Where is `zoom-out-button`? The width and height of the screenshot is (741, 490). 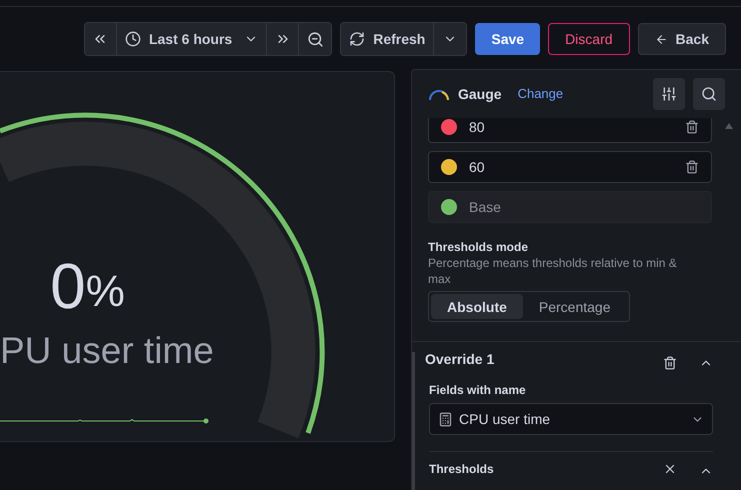
zoom-out-button is located at coordinates (315, 39).